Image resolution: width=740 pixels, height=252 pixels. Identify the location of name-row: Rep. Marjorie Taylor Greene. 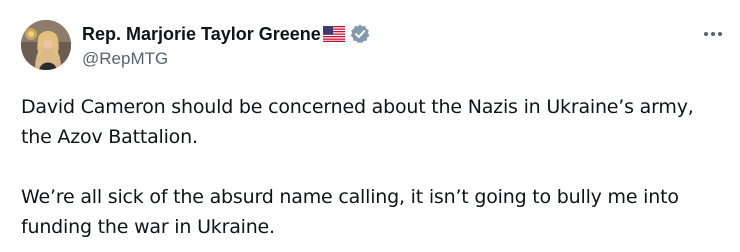
(362, 34).